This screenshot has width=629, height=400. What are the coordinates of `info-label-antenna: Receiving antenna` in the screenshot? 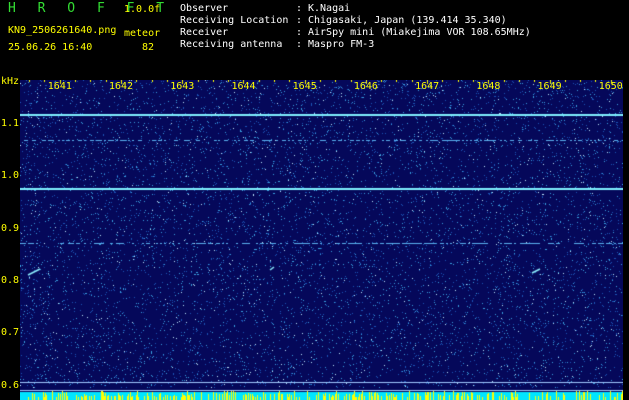 It's located at (231, 44).